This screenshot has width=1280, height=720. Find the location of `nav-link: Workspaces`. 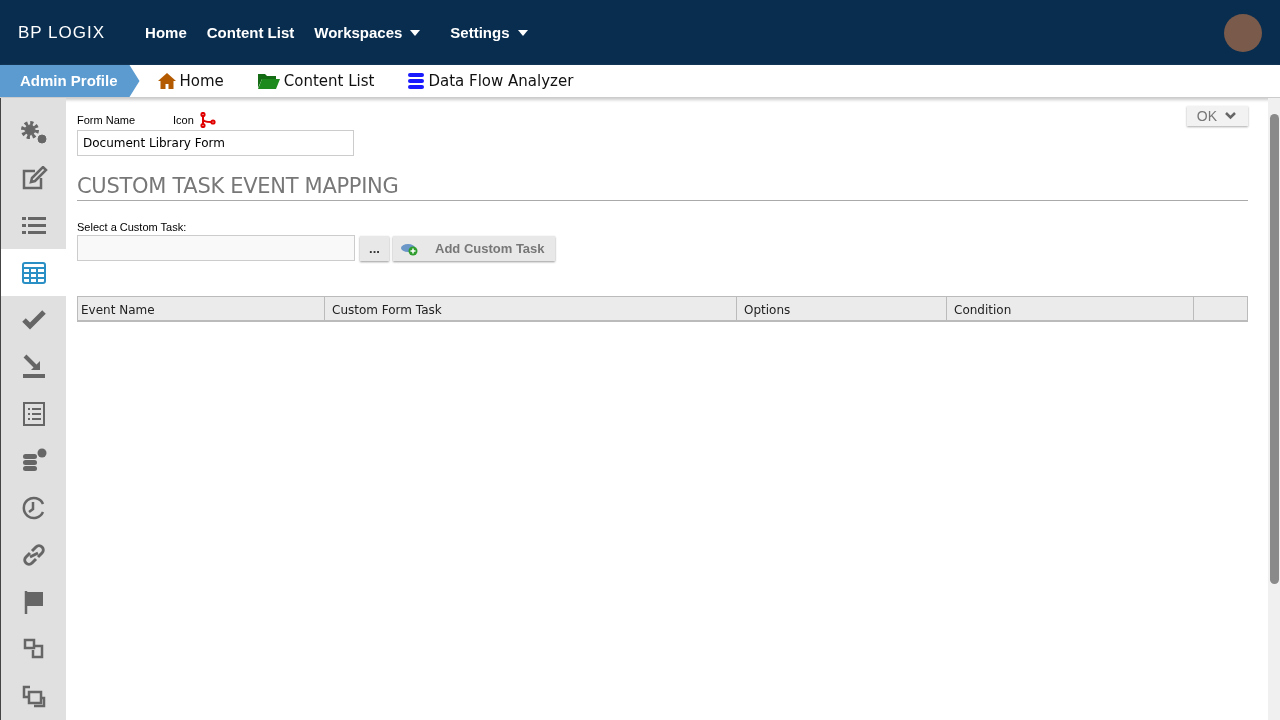

nav-link: Workspaces is located at coordinates (367, 32).